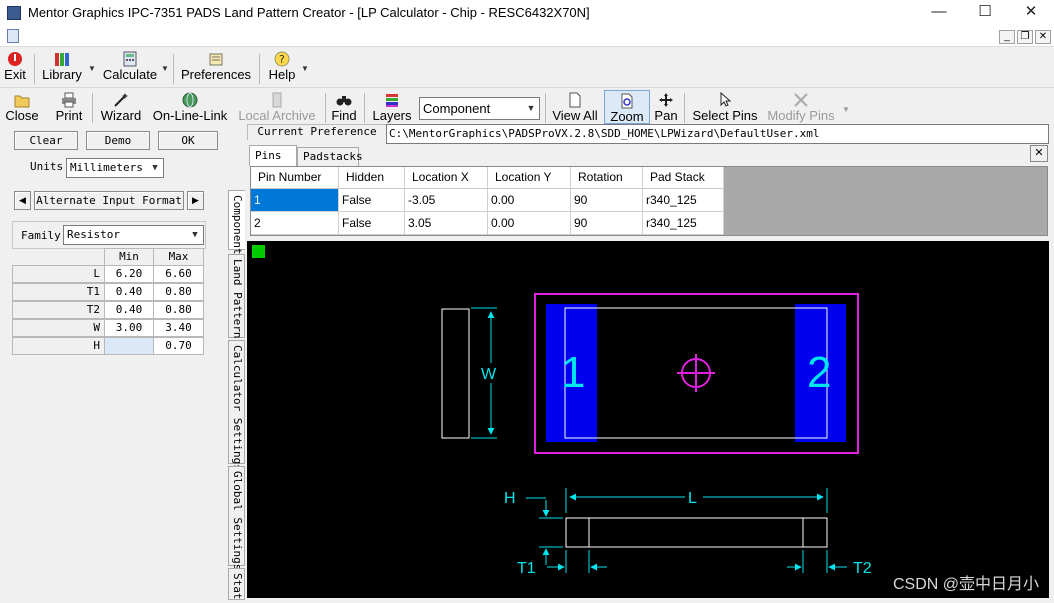  I want to click on close-window-button: ✕, so click(1031, 13).